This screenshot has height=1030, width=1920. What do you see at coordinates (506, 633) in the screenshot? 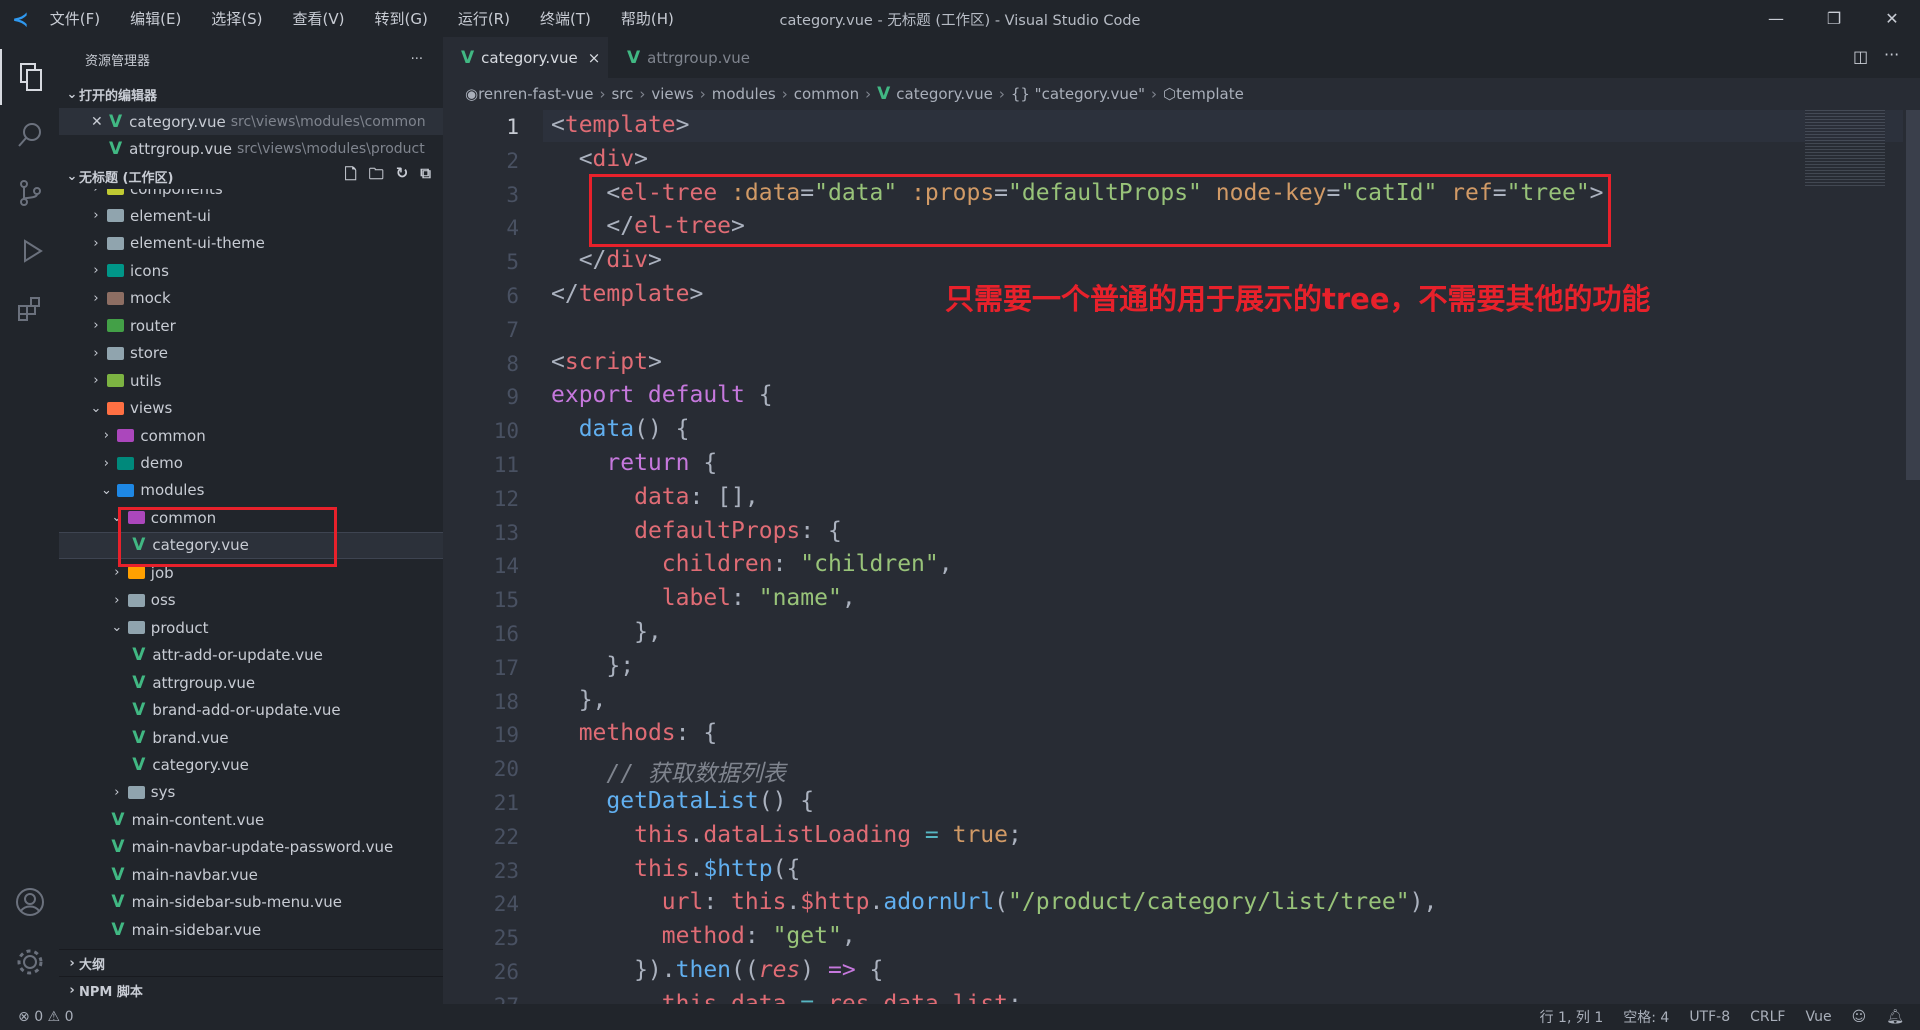
I see `line-number: 16` at bounding box center [506, 633].